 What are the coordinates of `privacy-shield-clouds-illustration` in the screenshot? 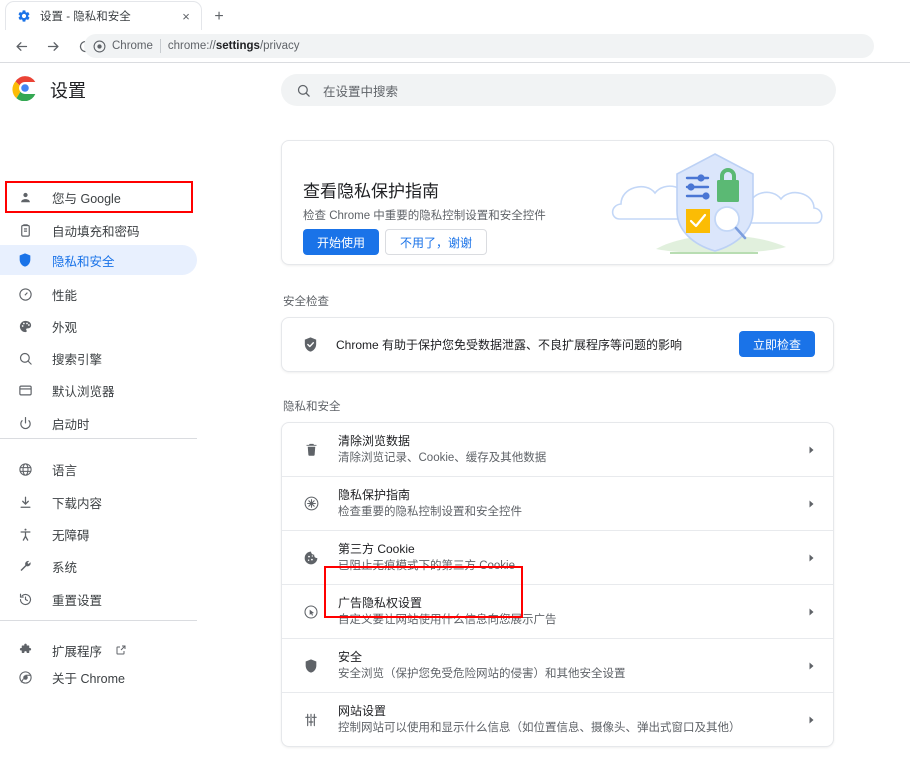 It's located at (715, 204).